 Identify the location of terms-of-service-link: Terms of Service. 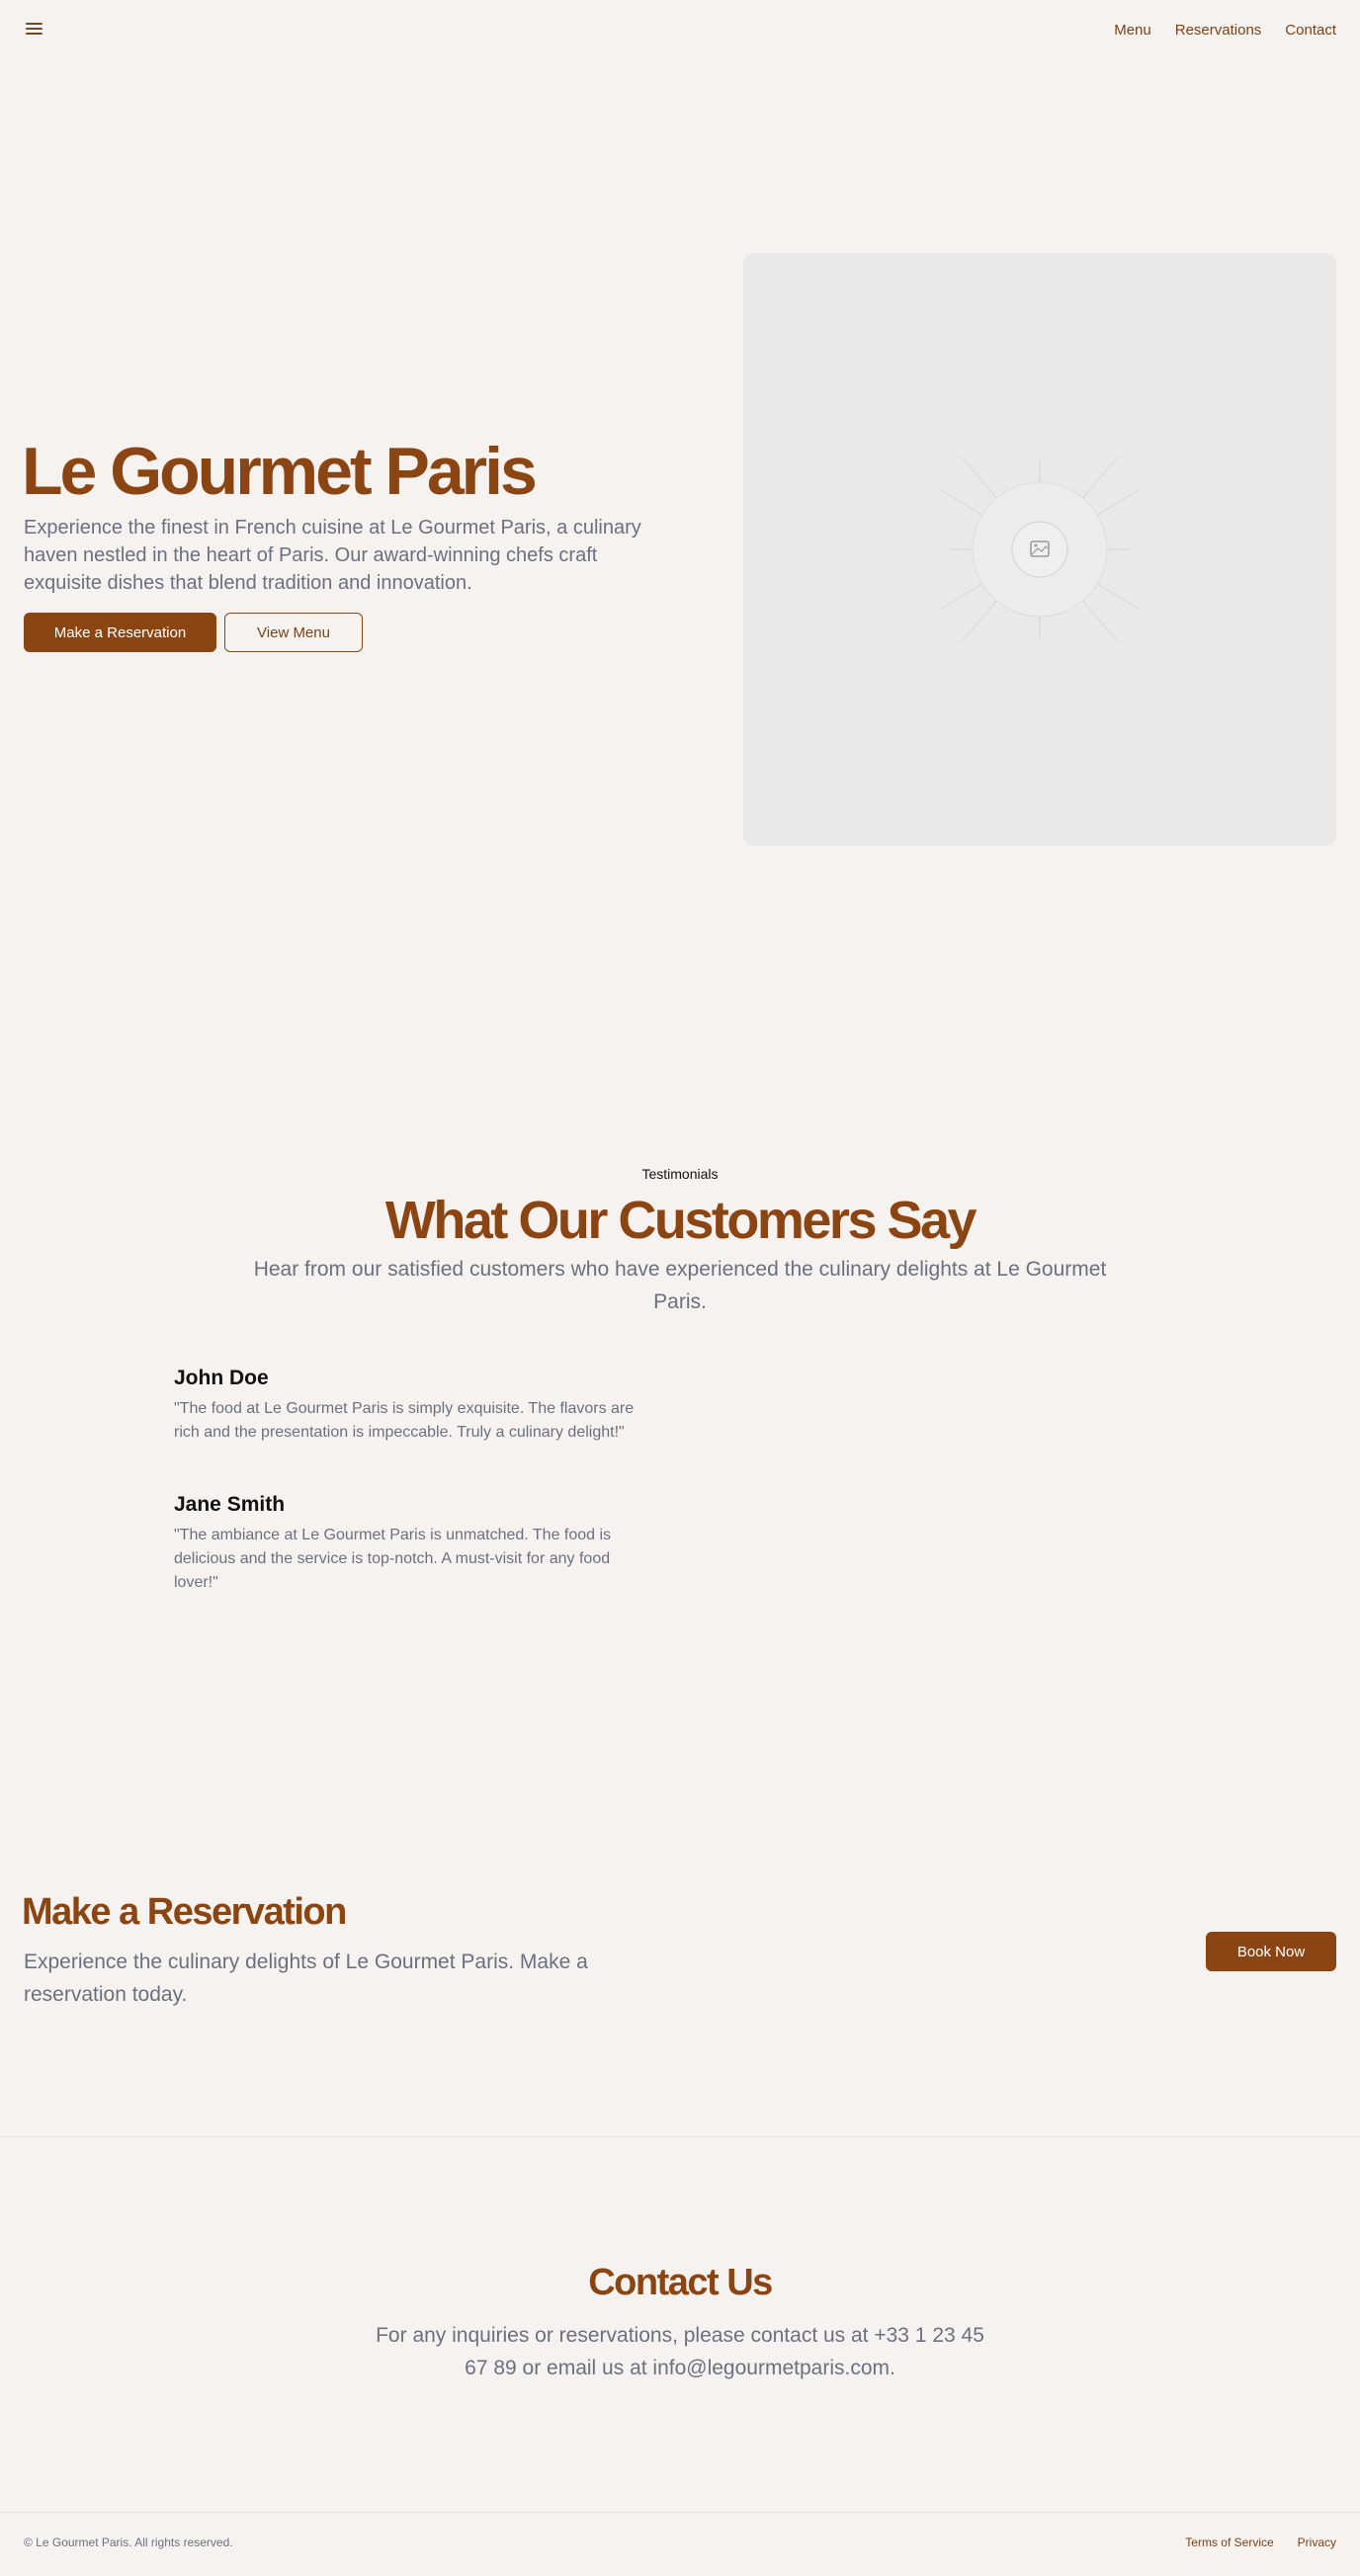
(1229, 2542).